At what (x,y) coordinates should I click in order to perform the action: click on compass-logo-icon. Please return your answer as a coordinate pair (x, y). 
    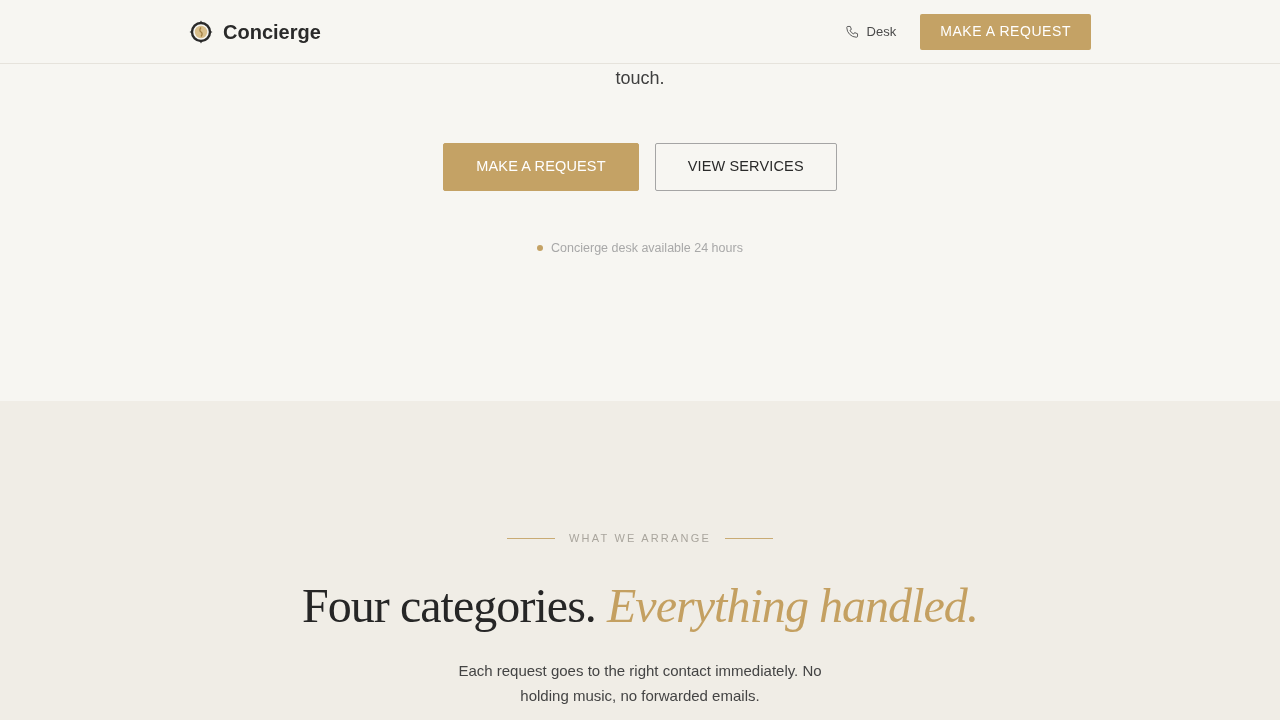
    Looking at the image, I should click on (201, 31).